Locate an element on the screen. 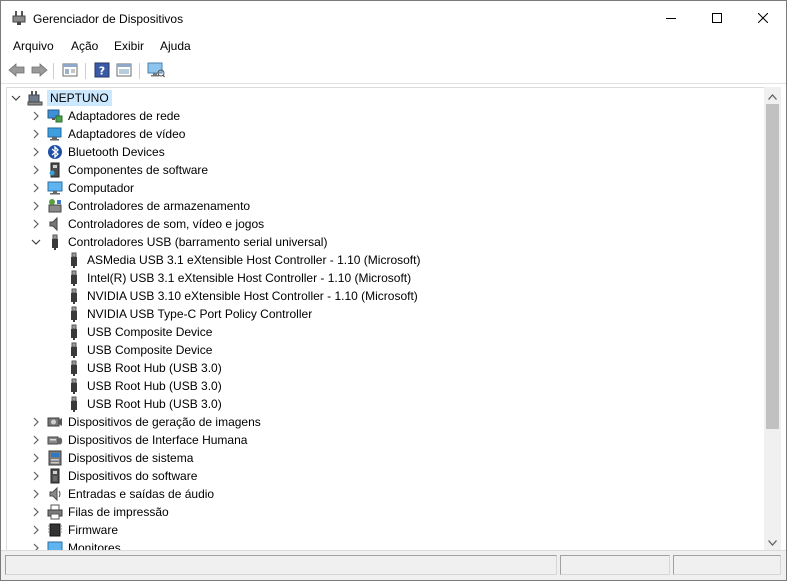 This screenshot has height=581, width=787. menu-acao: Ação is located at coordinates (84, 46).